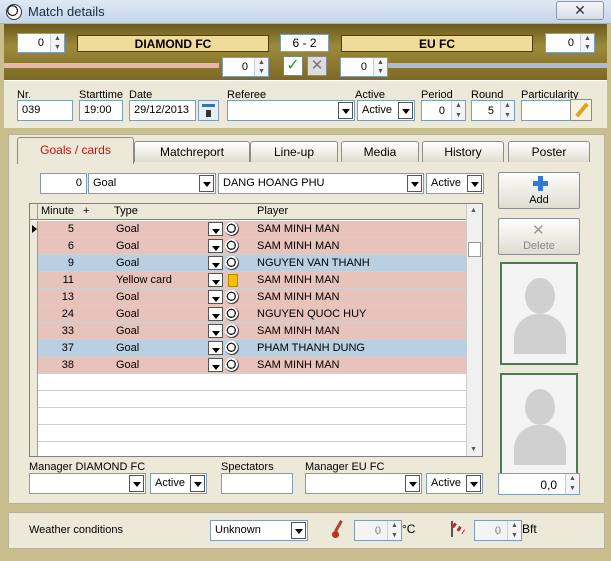 The width and height of the screenshot is (611, 561). I want to click on manager-away-select, so click(363, 483).